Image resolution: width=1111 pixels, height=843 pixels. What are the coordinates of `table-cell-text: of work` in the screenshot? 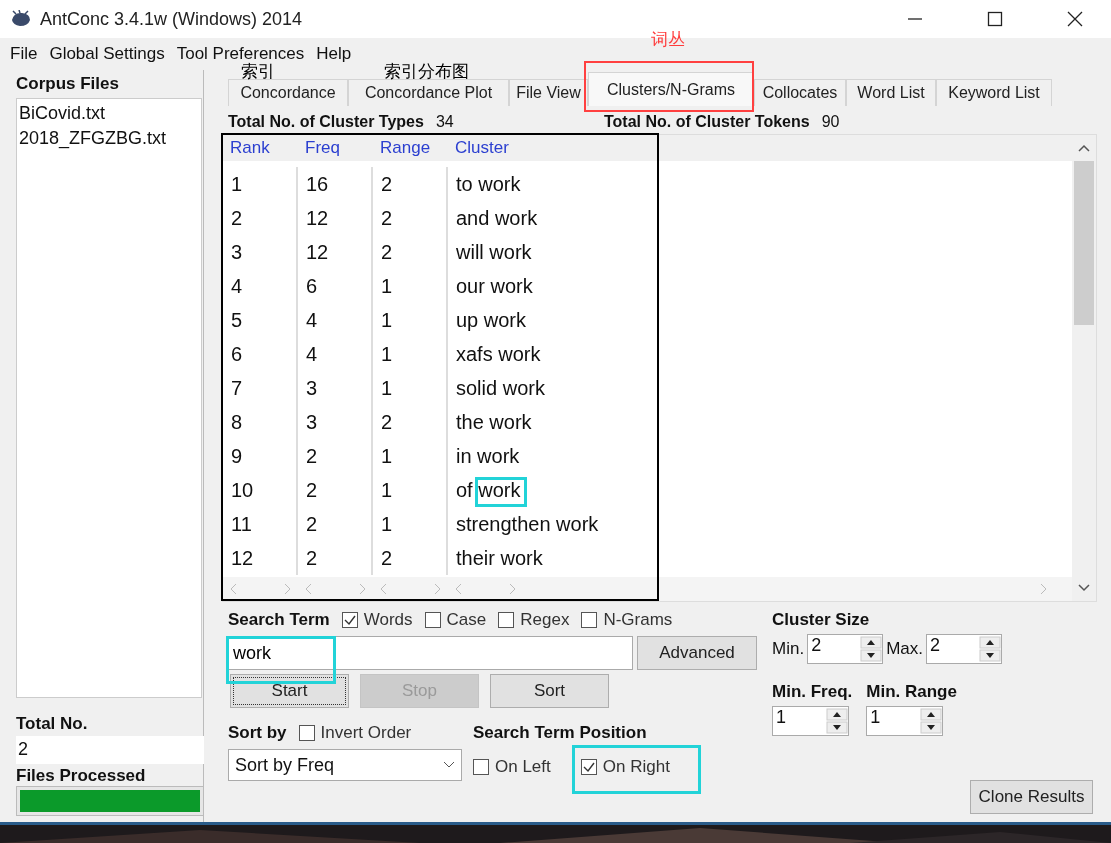 It's located at (488, 490).